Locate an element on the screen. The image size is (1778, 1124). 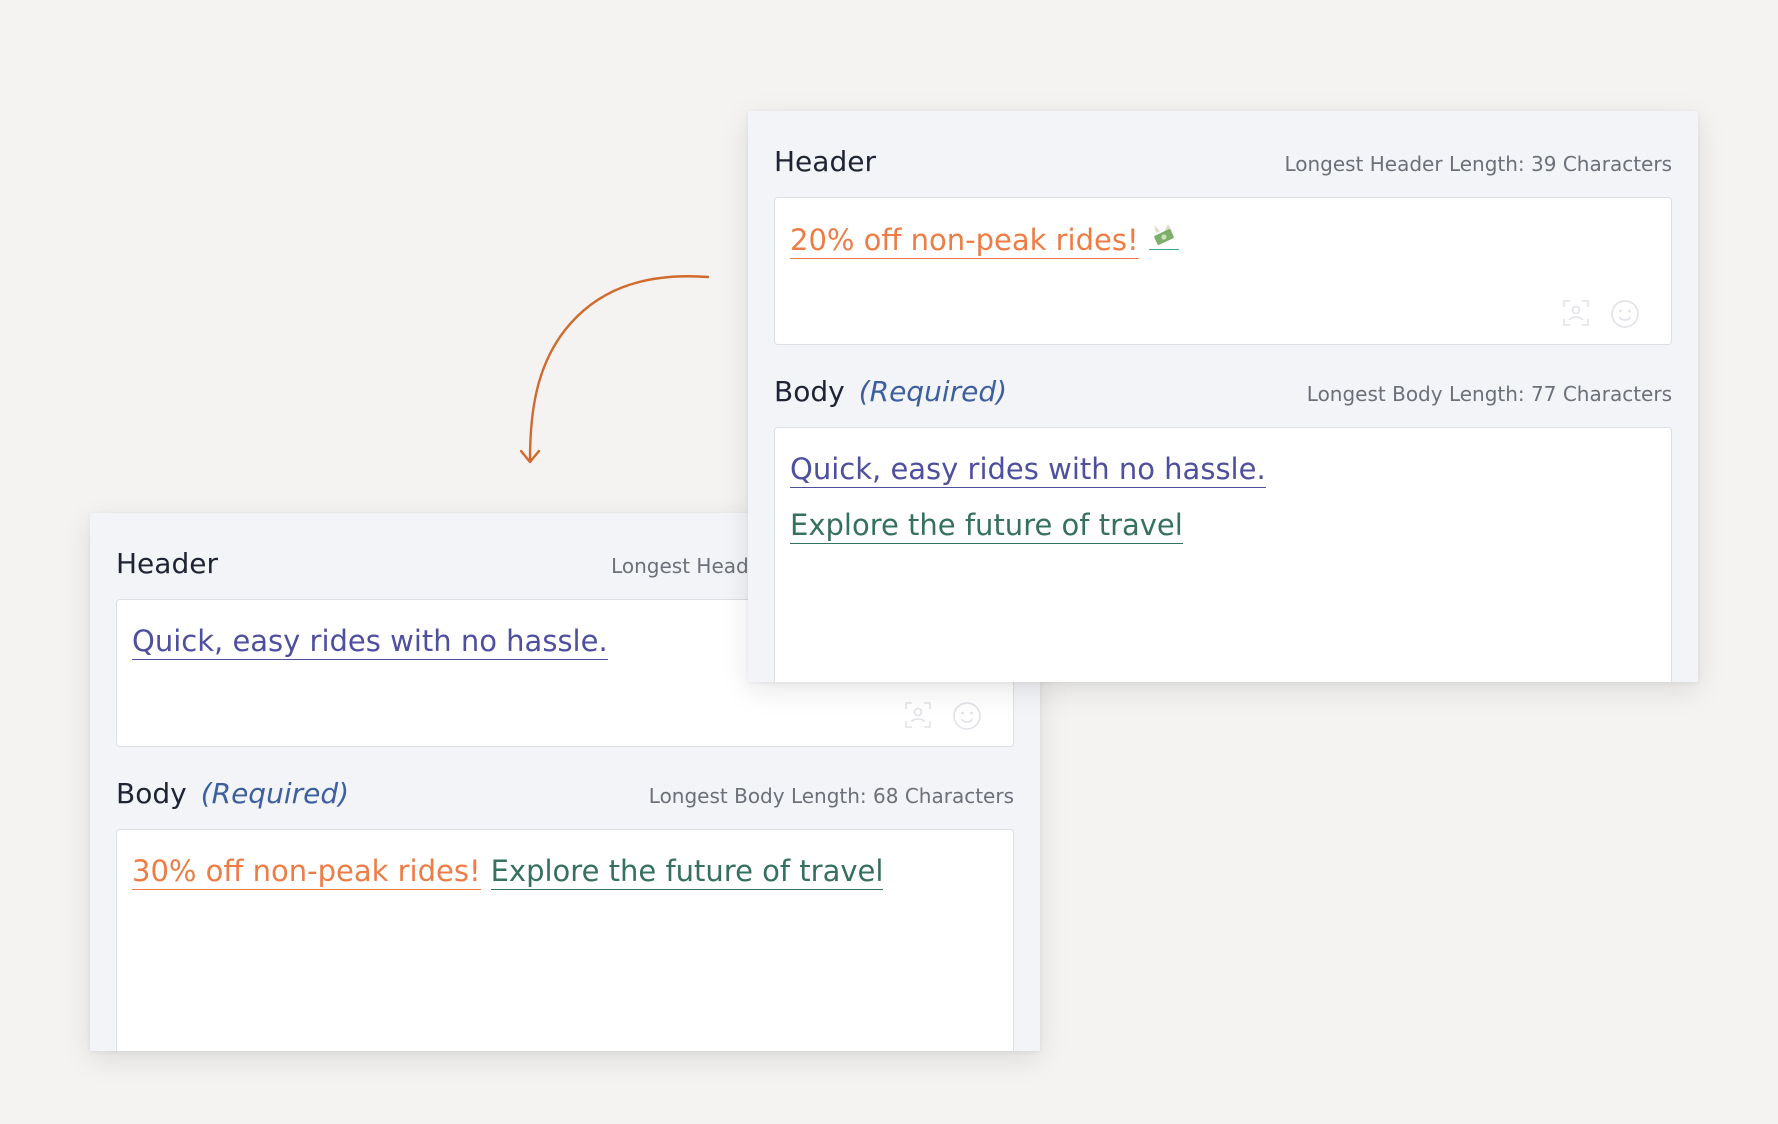
header-label: Header is located at coordinates (825, 161).